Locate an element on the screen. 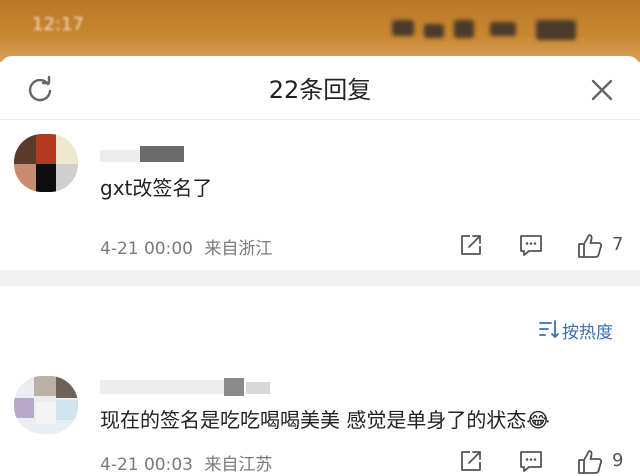  sheet-header: 22条回复 is located at coordinates (320, 88).